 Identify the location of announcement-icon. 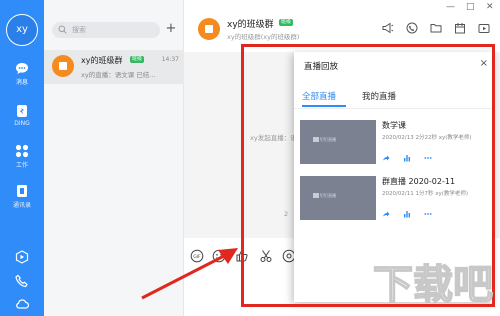
(388, 28).